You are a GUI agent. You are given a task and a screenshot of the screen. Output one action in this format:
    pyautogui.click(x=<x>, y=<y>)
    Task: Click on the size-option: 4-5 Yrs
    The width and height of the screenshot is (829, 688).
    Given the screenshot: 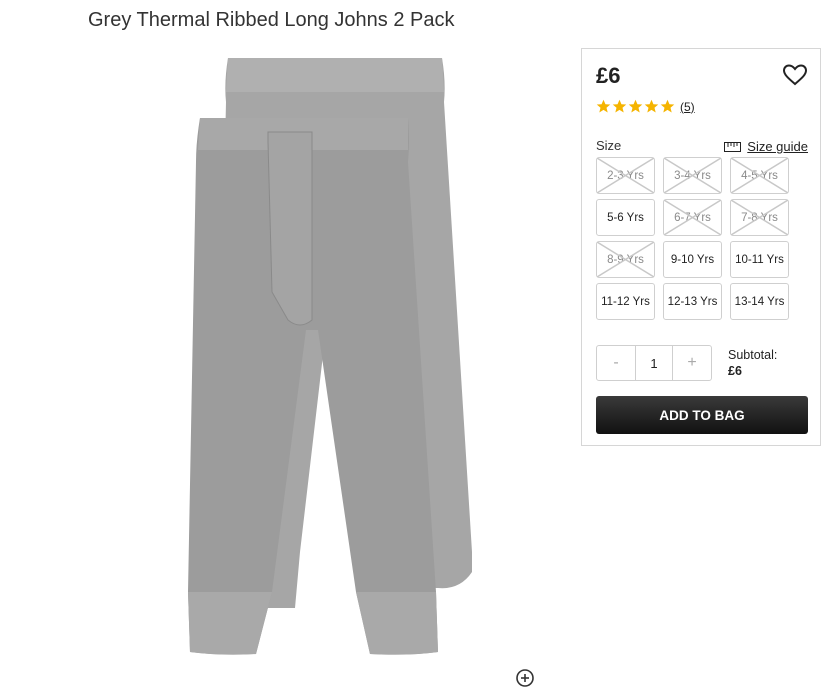 What is the action you would take?
    pyautogui.click(x=759, y=175)
    